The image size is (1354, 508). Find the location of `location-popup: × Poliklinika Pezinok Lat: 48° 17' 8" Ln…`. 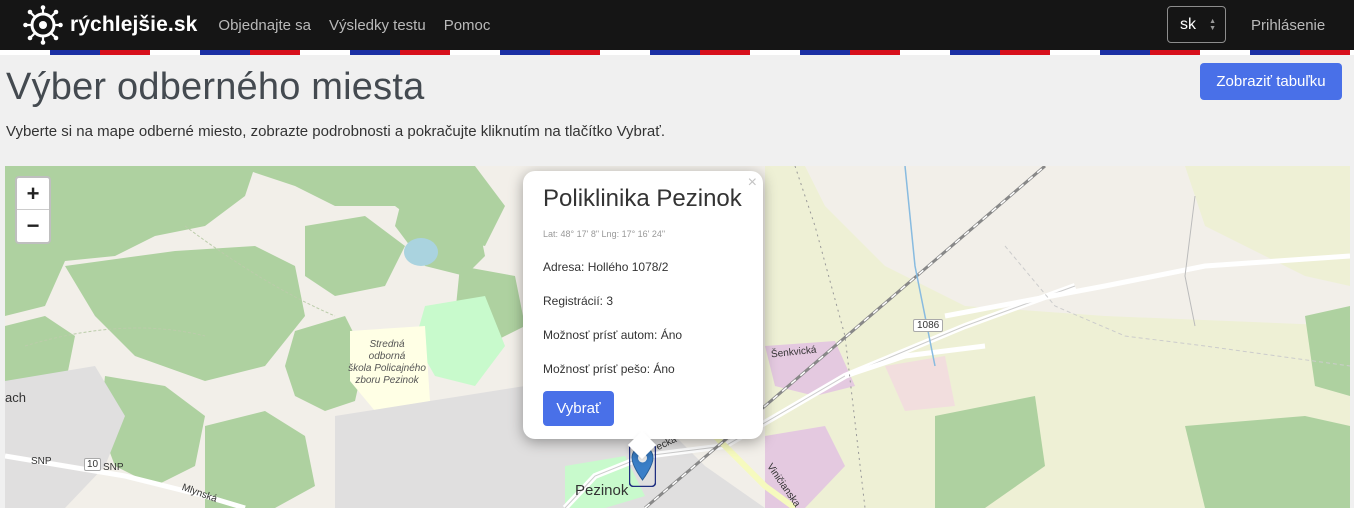

location-popup: × Poliklinika Pezinok Lat: 48° 17' 8" Ln… is located at coordinates (643, 315).